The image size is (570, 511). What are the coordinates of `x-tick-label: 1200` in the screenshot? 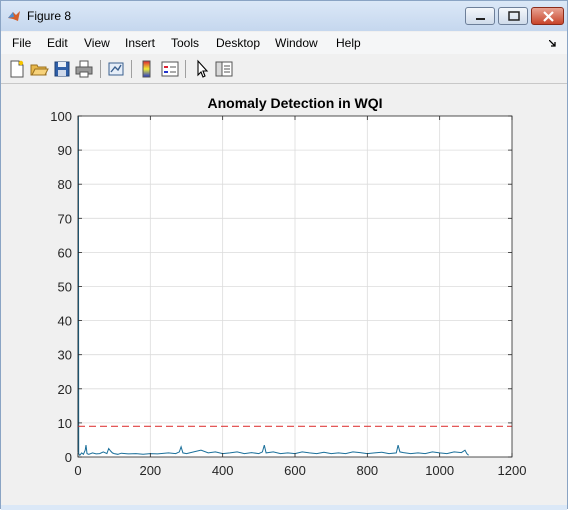 It's located at (512, 470).